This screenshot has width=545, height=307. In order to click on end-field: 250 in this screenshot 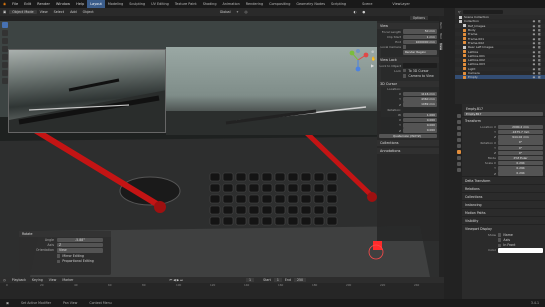, I will do `click(300, 280)`.